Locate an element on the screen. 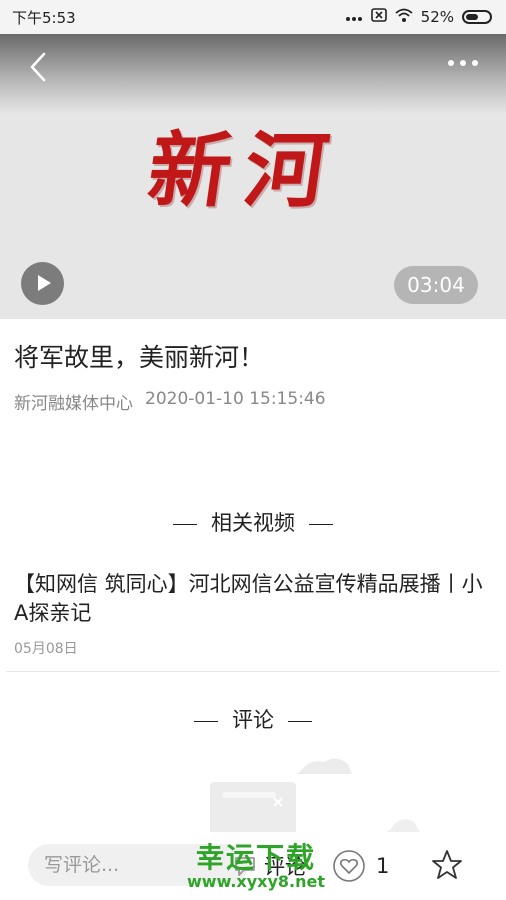 The width and height of the screenshot is (506, 900). play-button is located at coordinates (42, 283).